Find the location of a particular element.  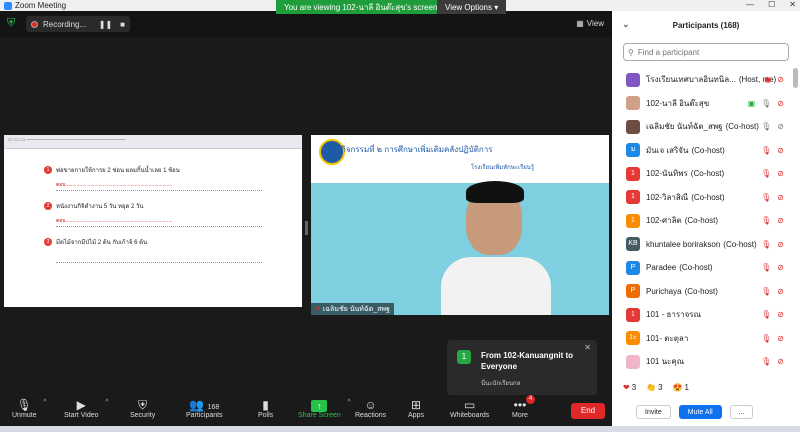

share-screen-button: ↑ Share Screen ^ is located at coordinates (324, 408).